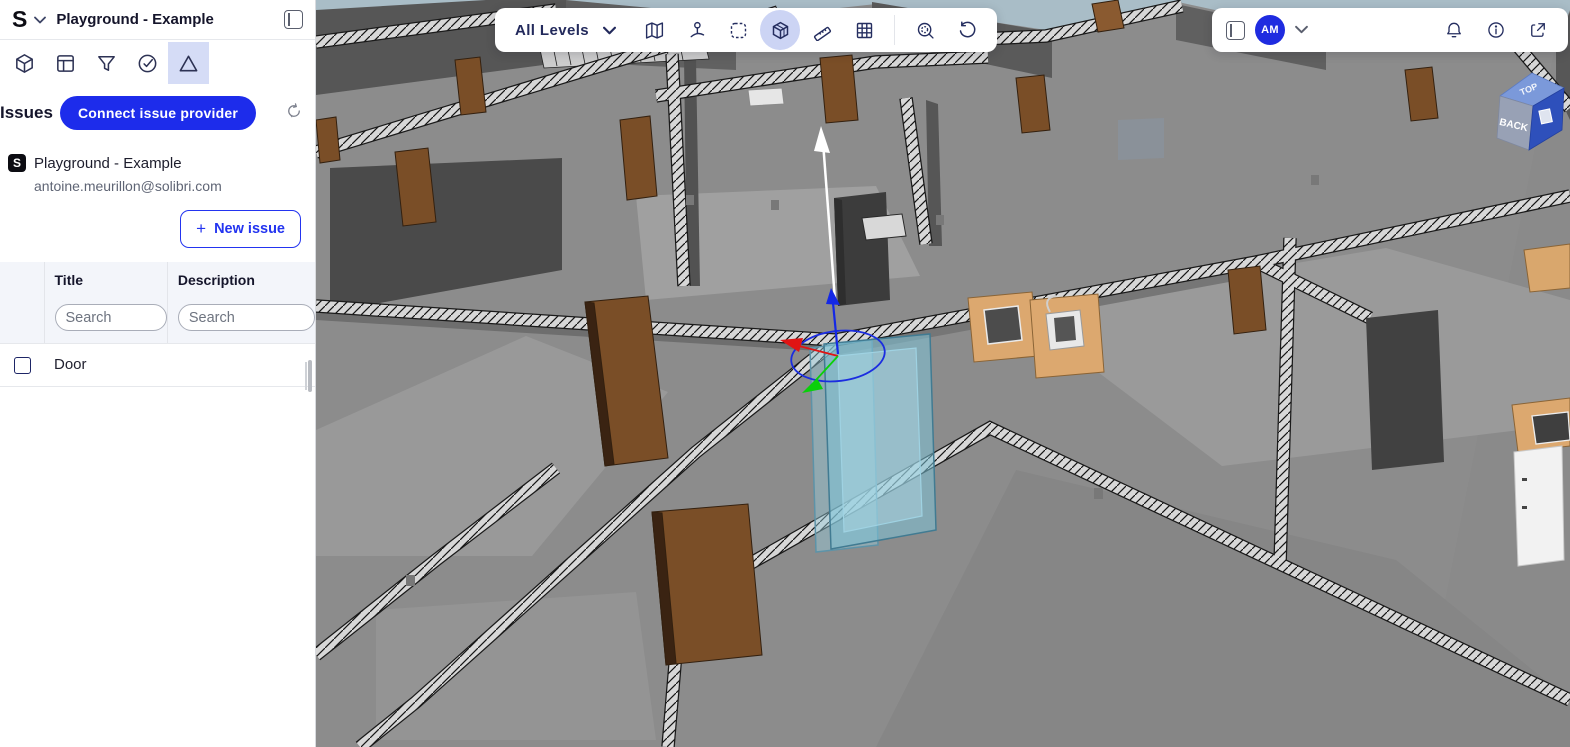 The height and width of the screenshot is (747, 1570). I want to click on sidebar-toolbar, so click(157, 63).